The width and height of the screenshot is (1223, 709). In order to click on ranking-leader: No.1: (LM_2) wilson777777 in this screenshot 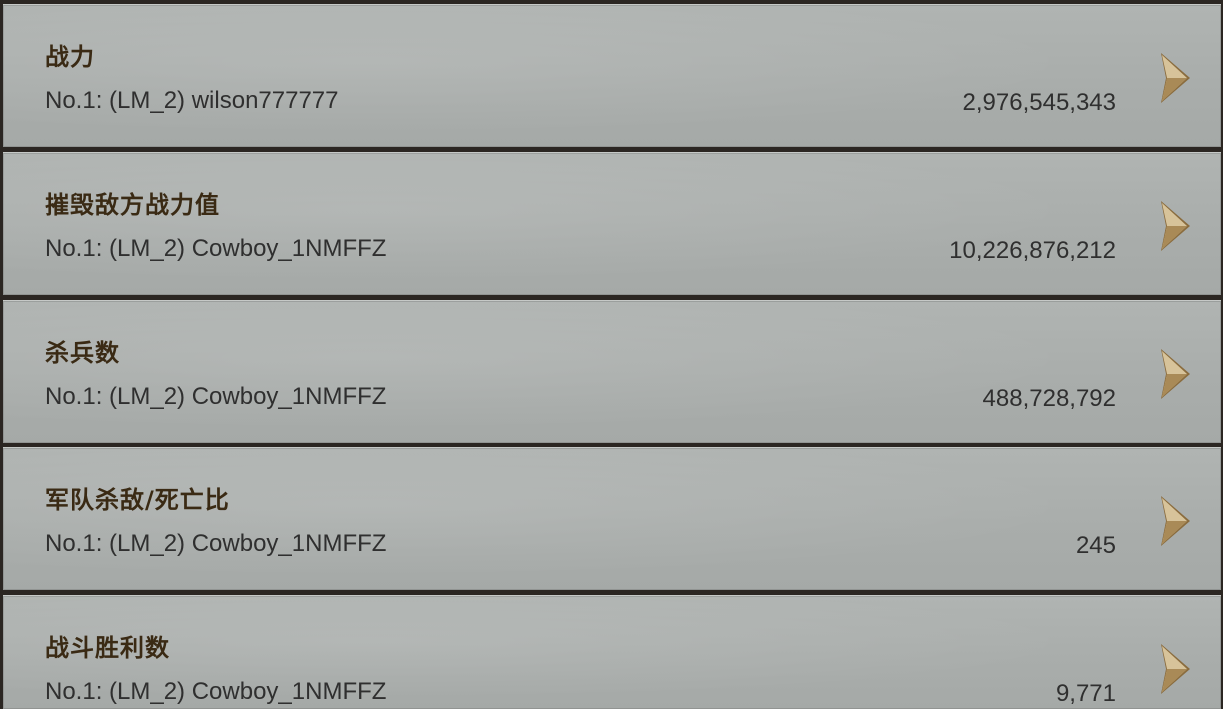, I will do `click(192, 100)`.